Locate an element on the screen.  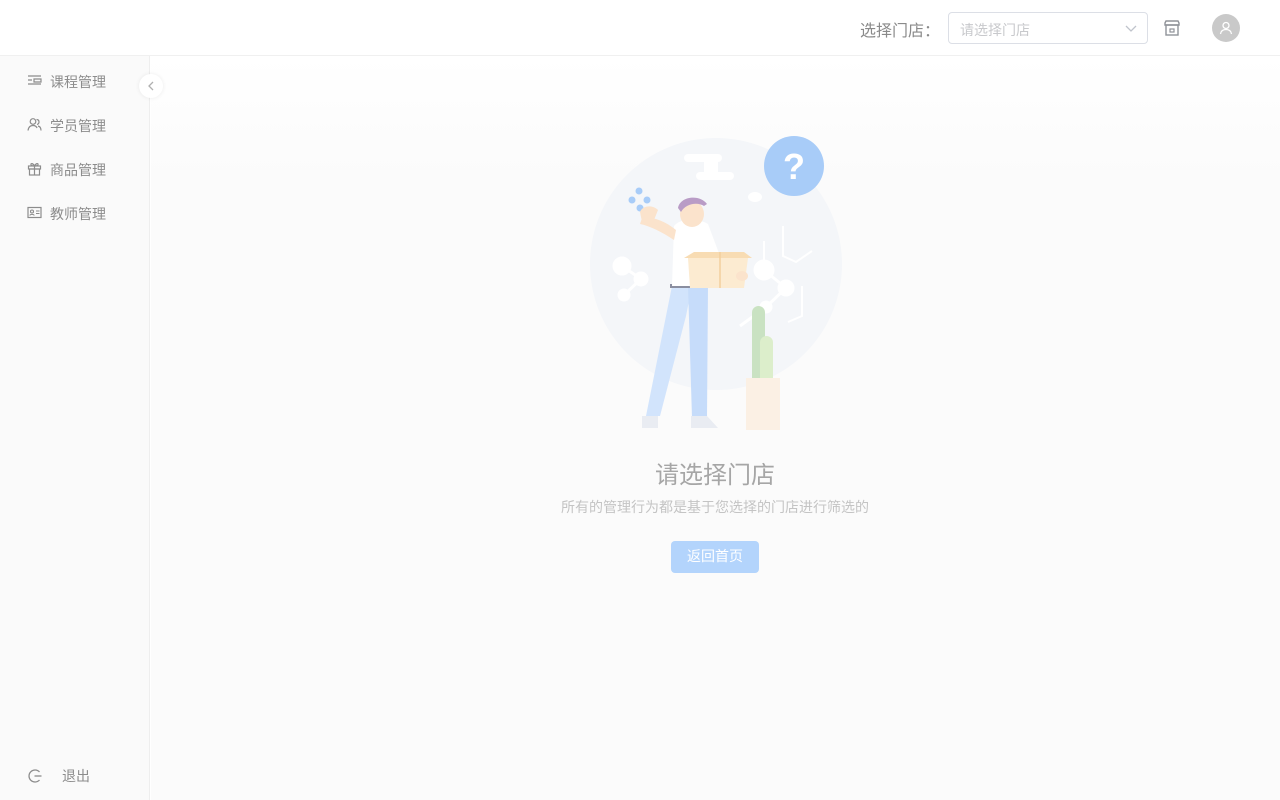
store-select-label: 选择门店： is located at coordinates (900, 30).